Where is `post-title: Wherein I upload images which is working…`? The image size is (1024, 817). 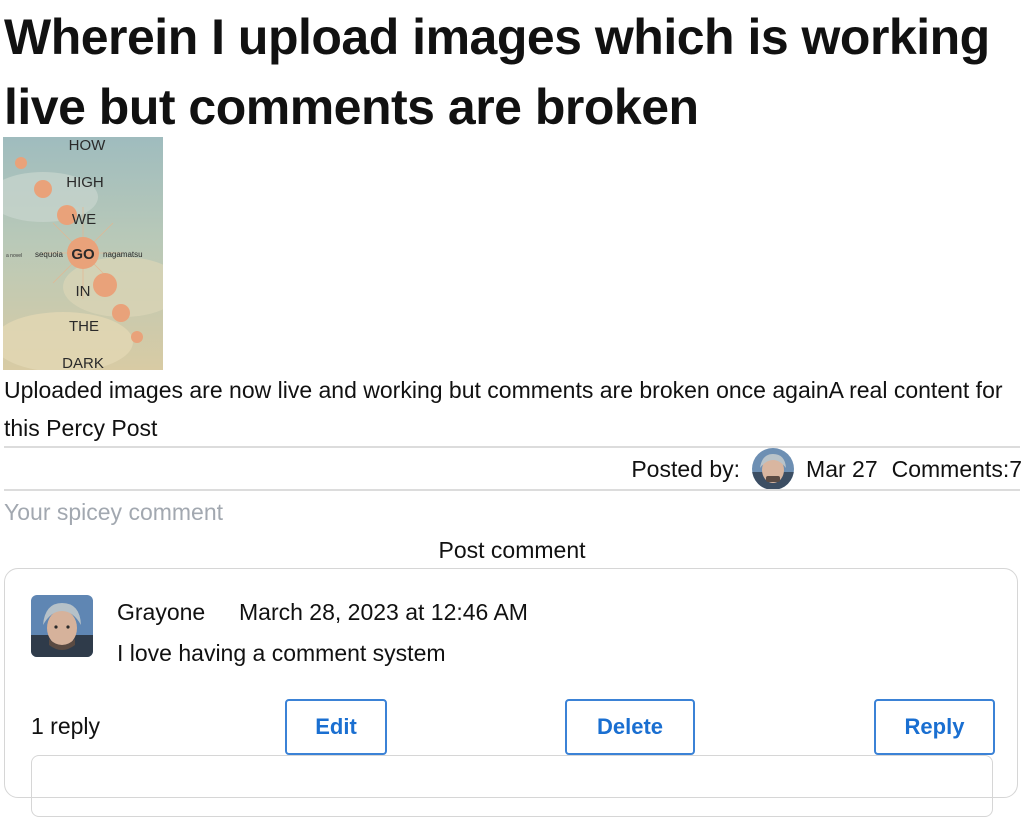
post-title: Wherein I upload images which is working… is located at coordinates (497, 72).